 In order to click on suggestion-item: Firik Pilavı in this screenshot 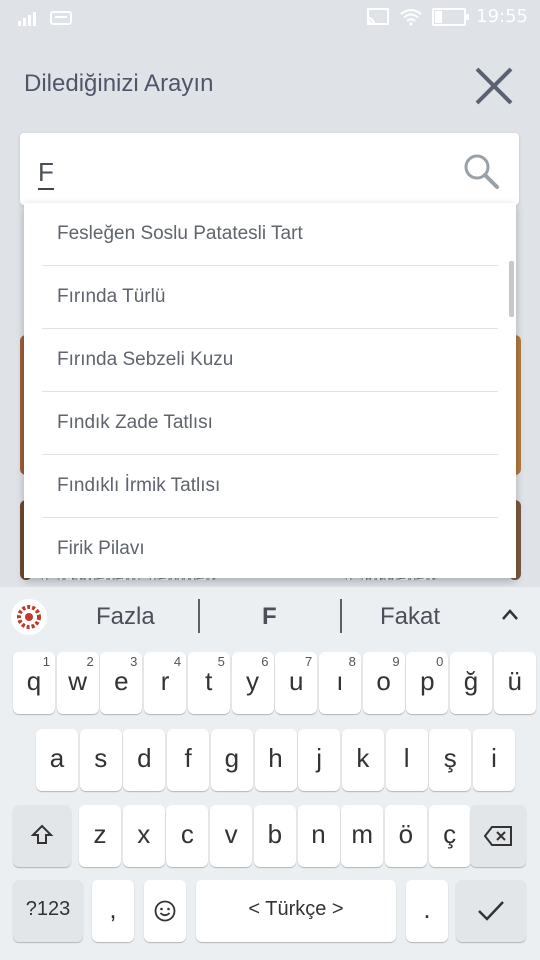, I will do `click(270, 548)`.